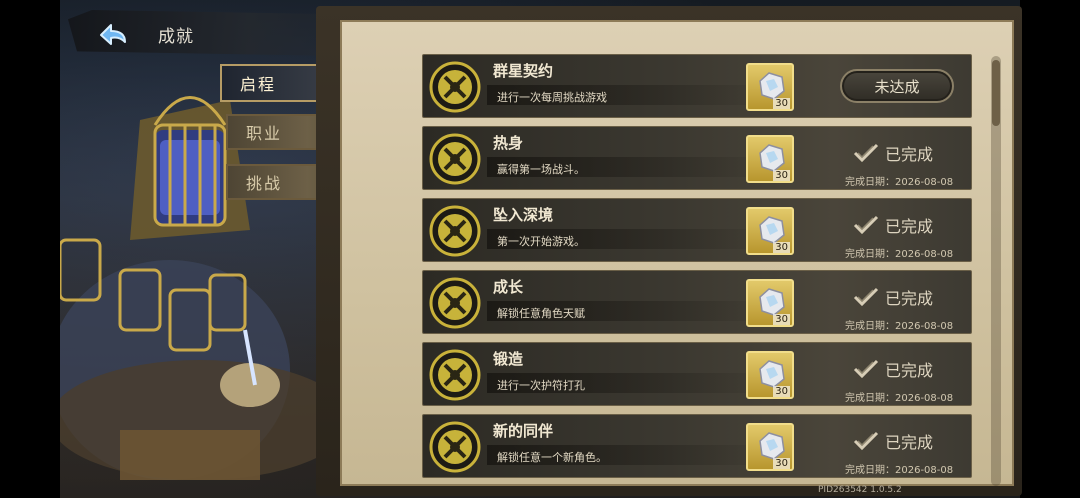 This screenshot has width=1080, height=498. I want to click on letterbox-right, so click(1050, 249).